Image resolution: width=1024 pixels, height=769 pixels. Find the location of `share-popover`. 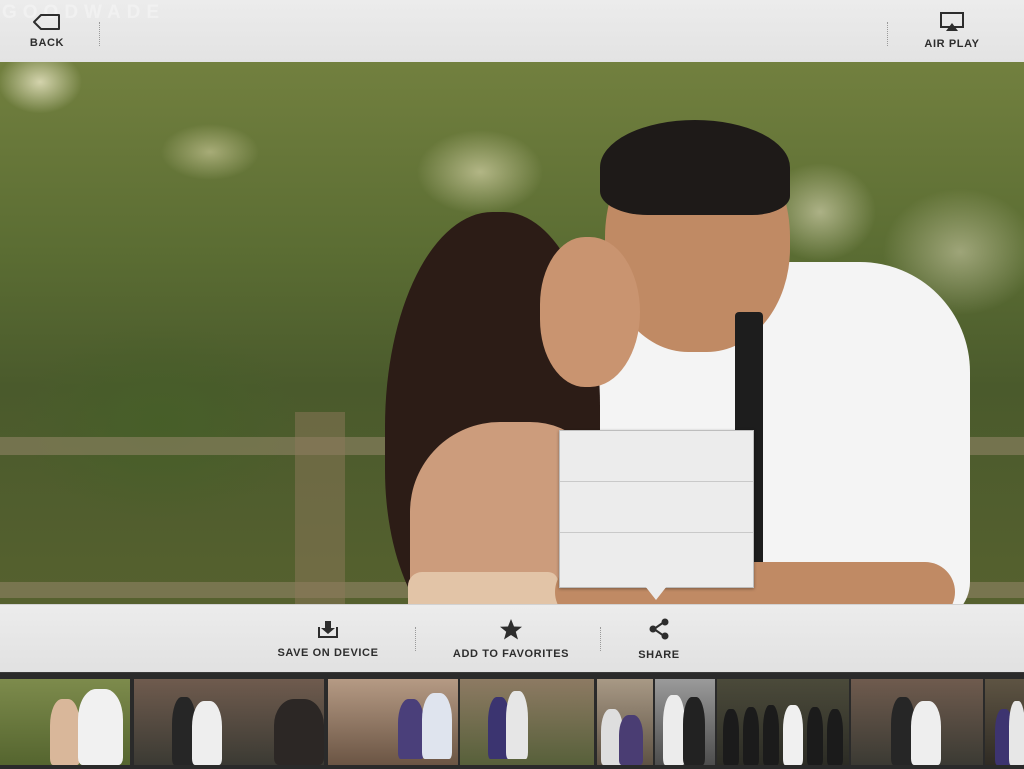

share-popover is located at coordinates (656, 509).